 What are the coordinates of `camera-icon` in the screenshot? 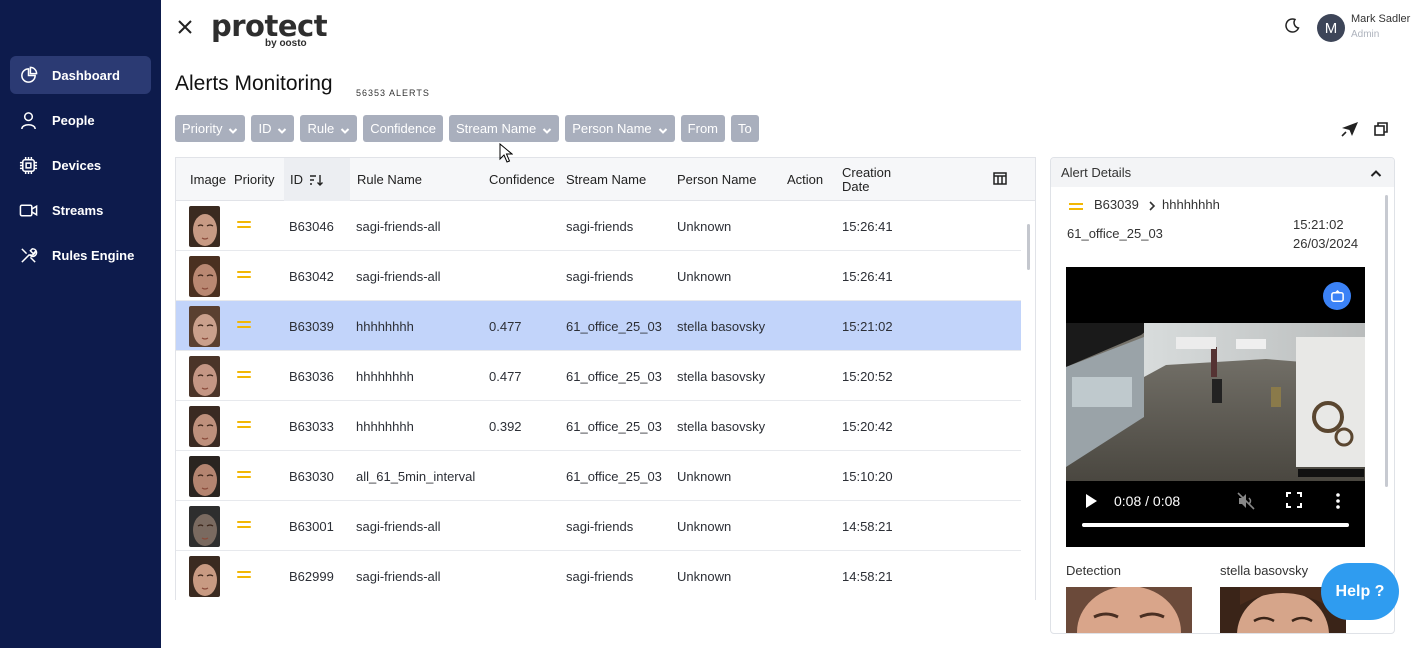 It's located at (1337, 296).